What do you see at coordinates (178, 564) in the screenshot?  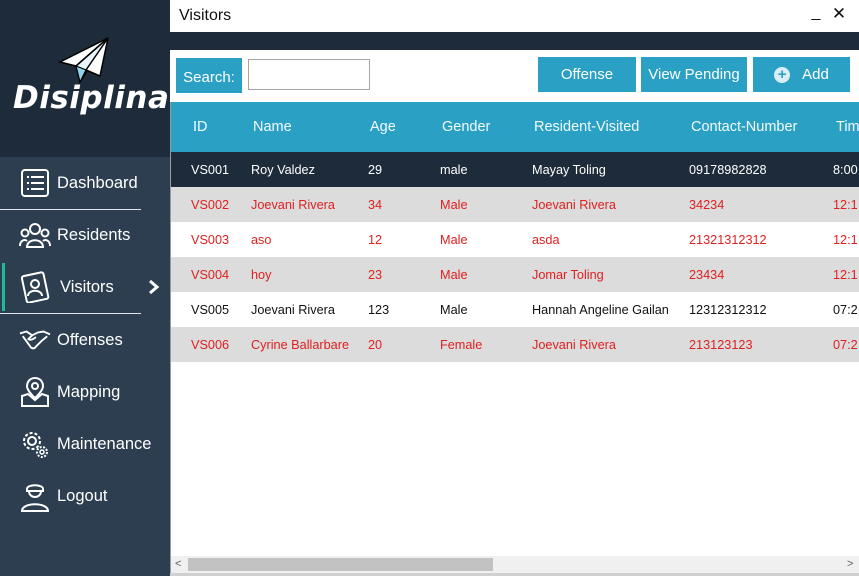 I see `scroll-left-arrow: <` at bounding box center [178, 564].